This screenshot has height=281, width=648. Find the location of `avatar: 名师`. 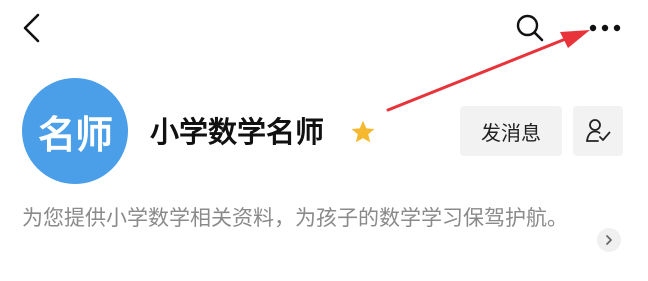

avatar: 名师 is located at coordinates (75, 131).